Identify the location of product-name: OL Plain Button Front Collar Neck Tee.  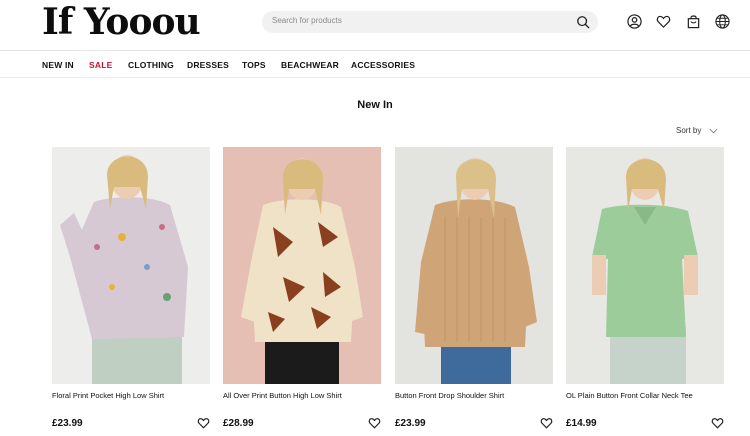
(629, 395).